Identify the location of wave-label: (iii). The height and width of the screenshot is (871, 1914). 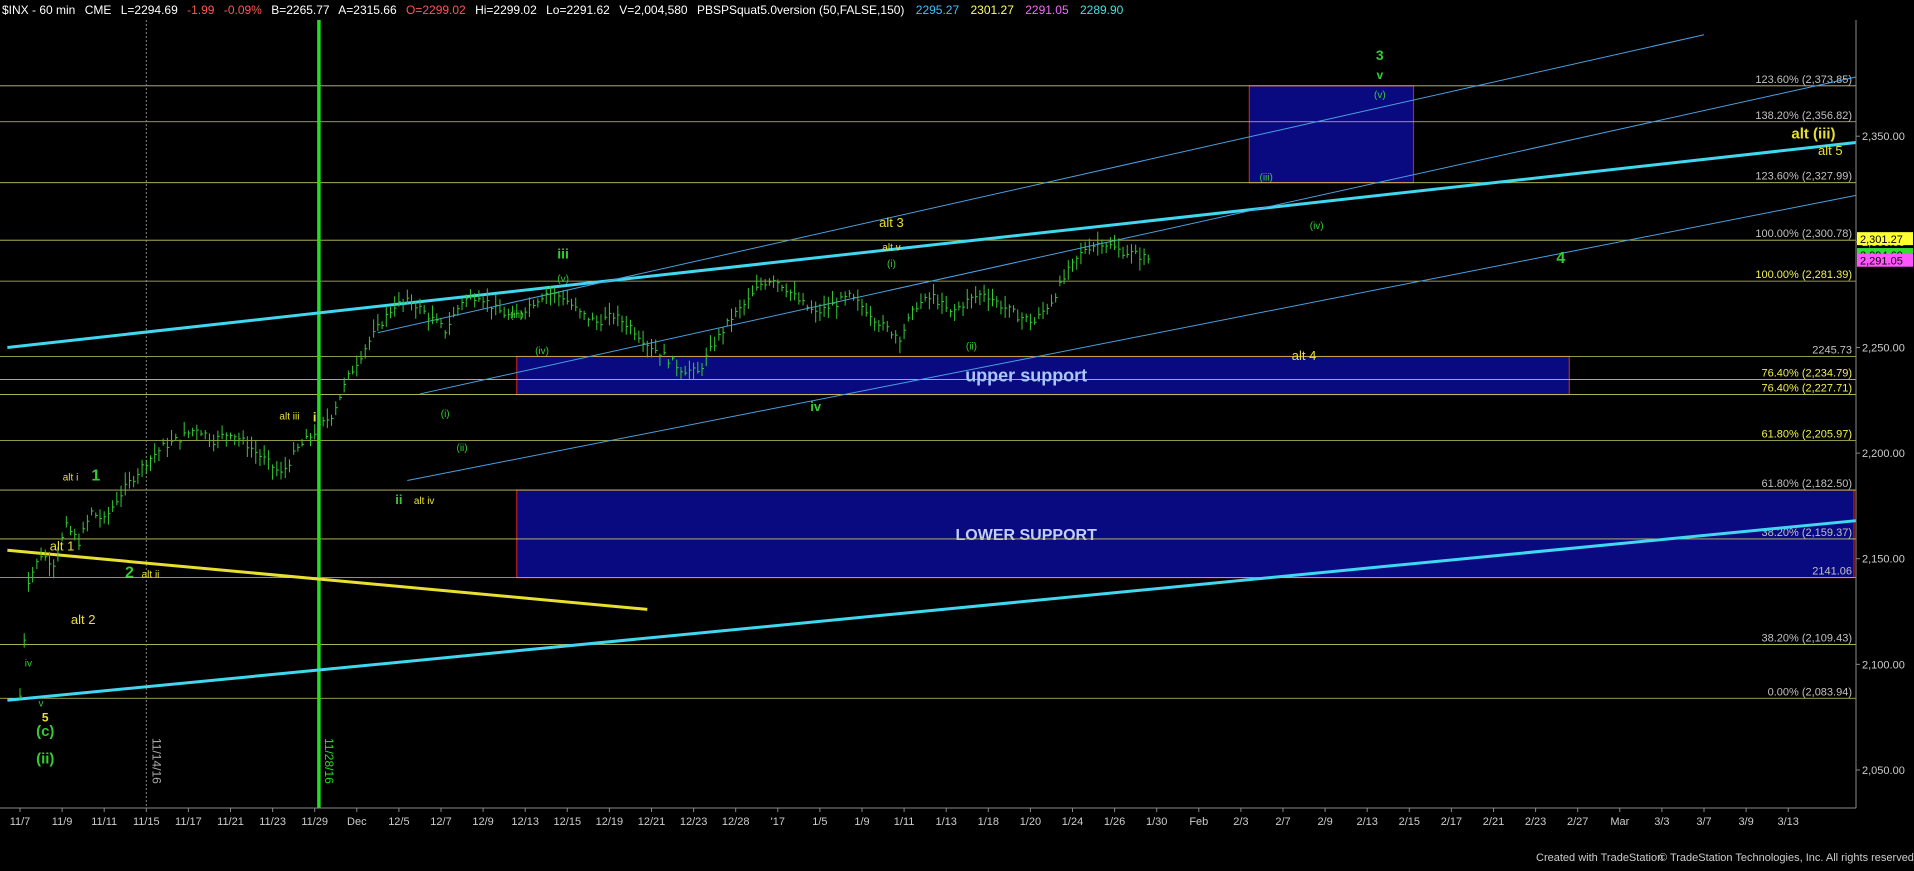
(1265, 178).